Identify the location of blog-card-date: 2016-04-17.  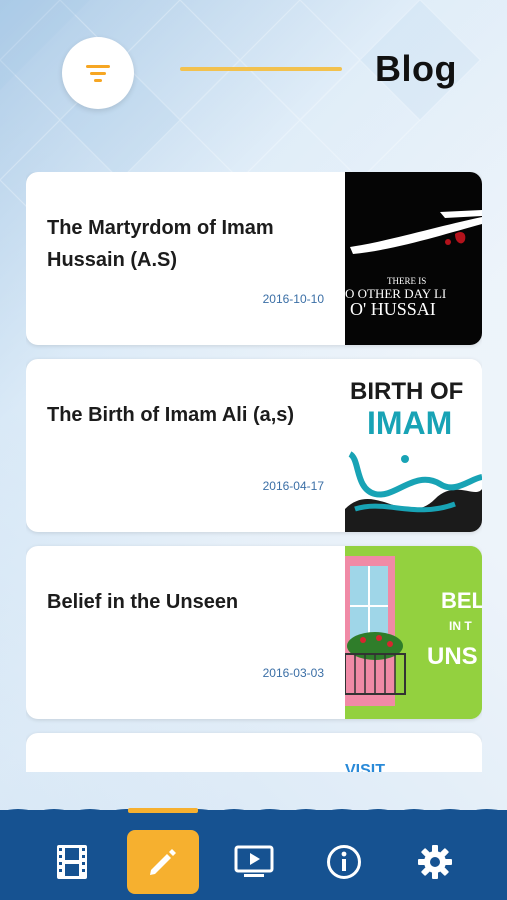
(293, 486).